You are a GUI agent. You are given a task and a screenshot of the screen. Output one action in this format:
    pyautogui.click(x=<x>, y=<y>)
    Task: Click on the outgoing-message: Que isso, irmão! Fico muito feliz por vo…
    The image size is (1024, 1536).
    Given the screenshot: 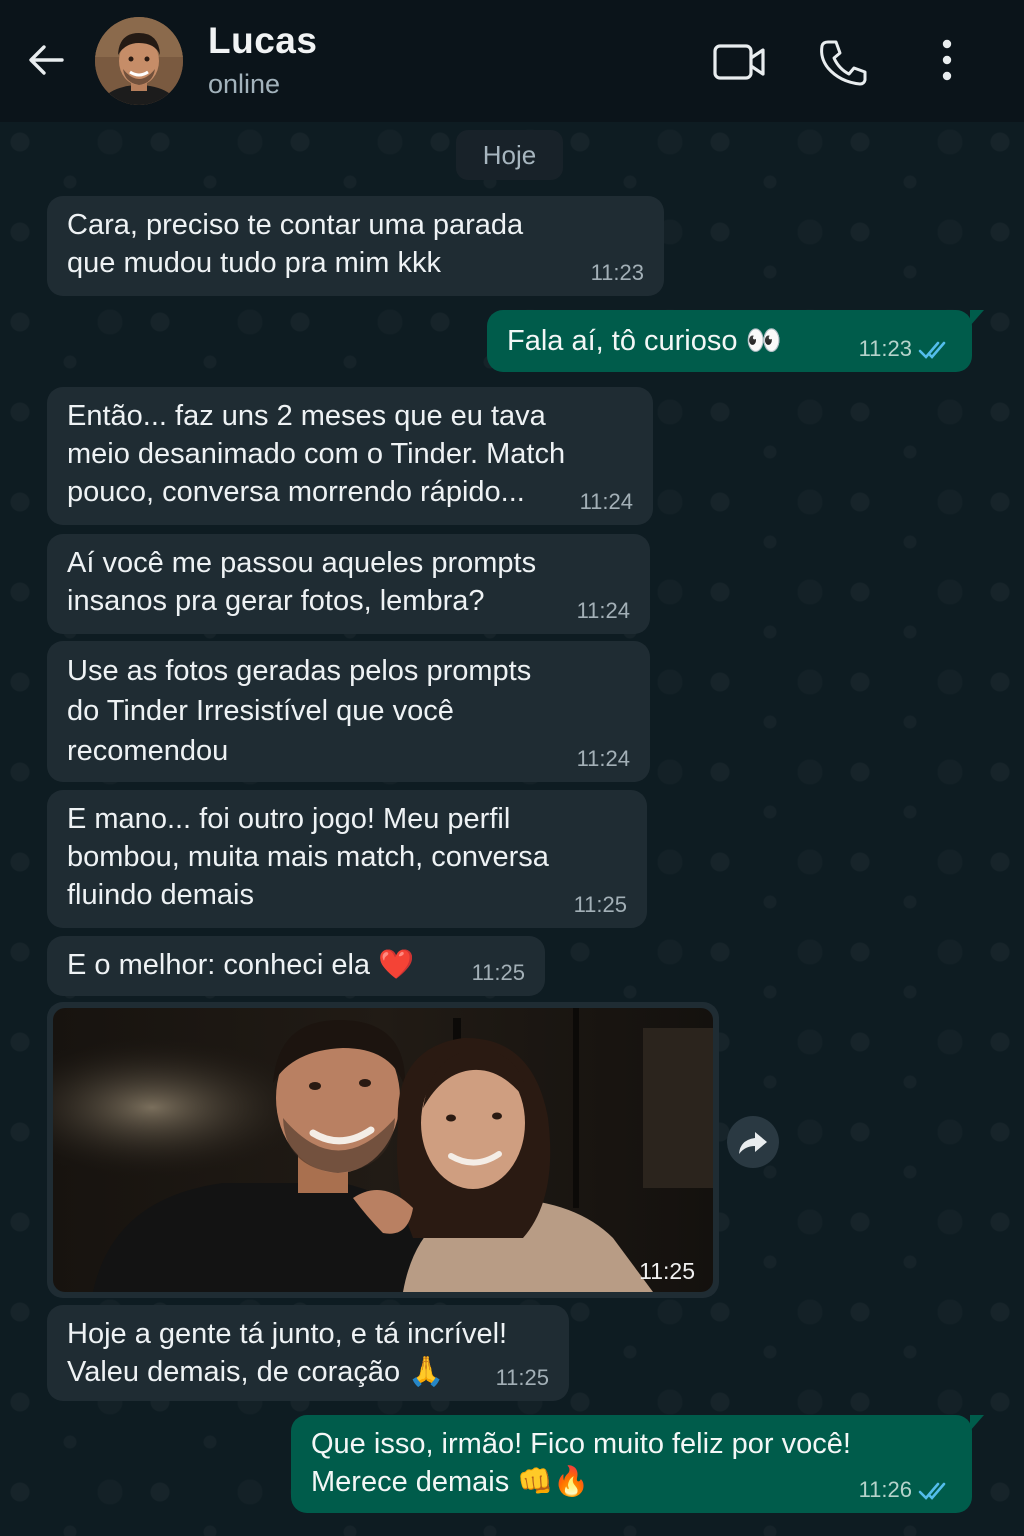 What is the action you would take?
    pyautogui.click(x=637, y=1464)
    